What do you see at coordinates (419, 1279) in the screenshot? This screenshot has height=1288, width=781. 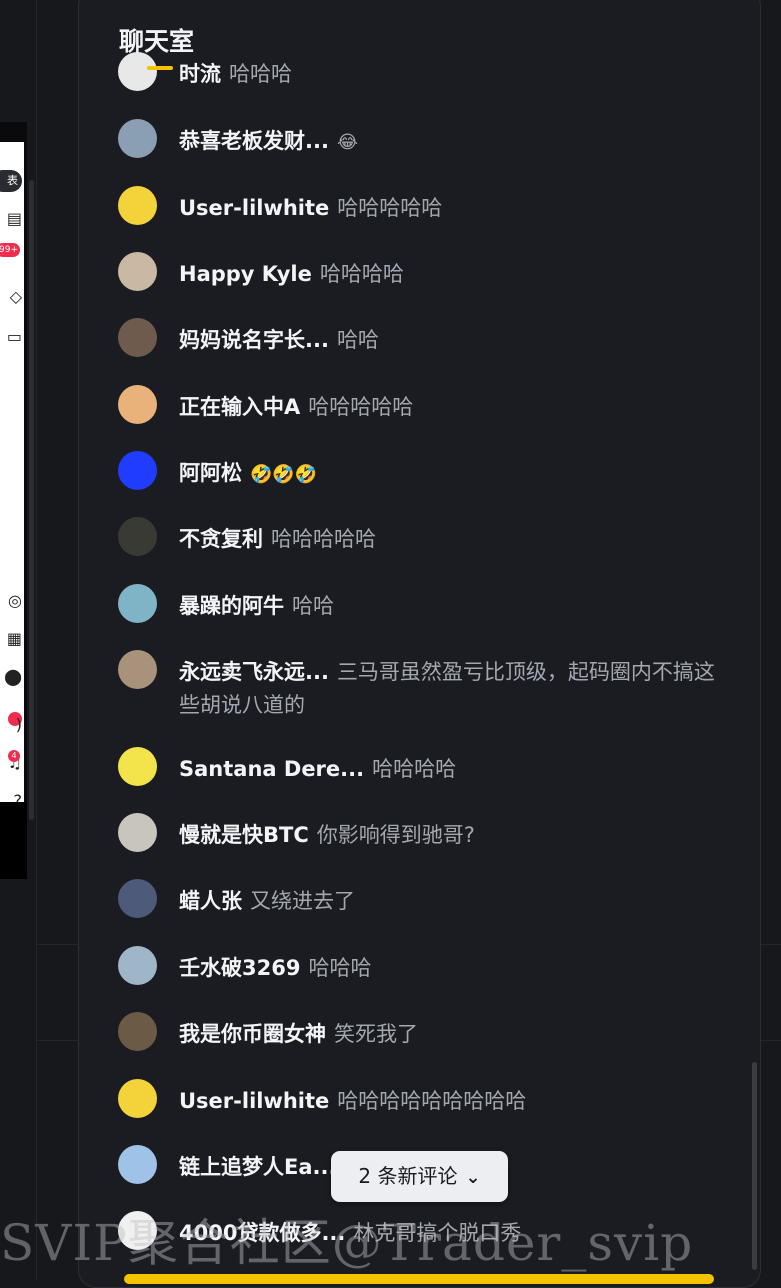 I see `chat-input-bar` at bounding box center [419, 1279].